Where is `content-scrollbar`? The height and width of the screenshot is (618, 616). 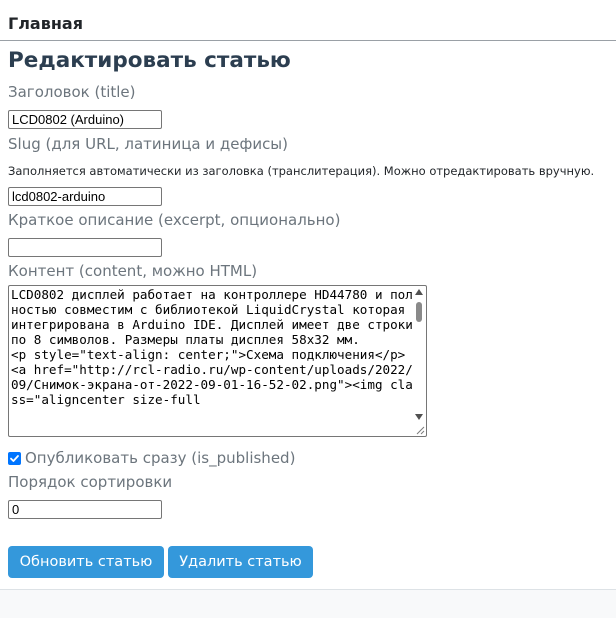 content-scrollbar is located at coordinates (419, 354).